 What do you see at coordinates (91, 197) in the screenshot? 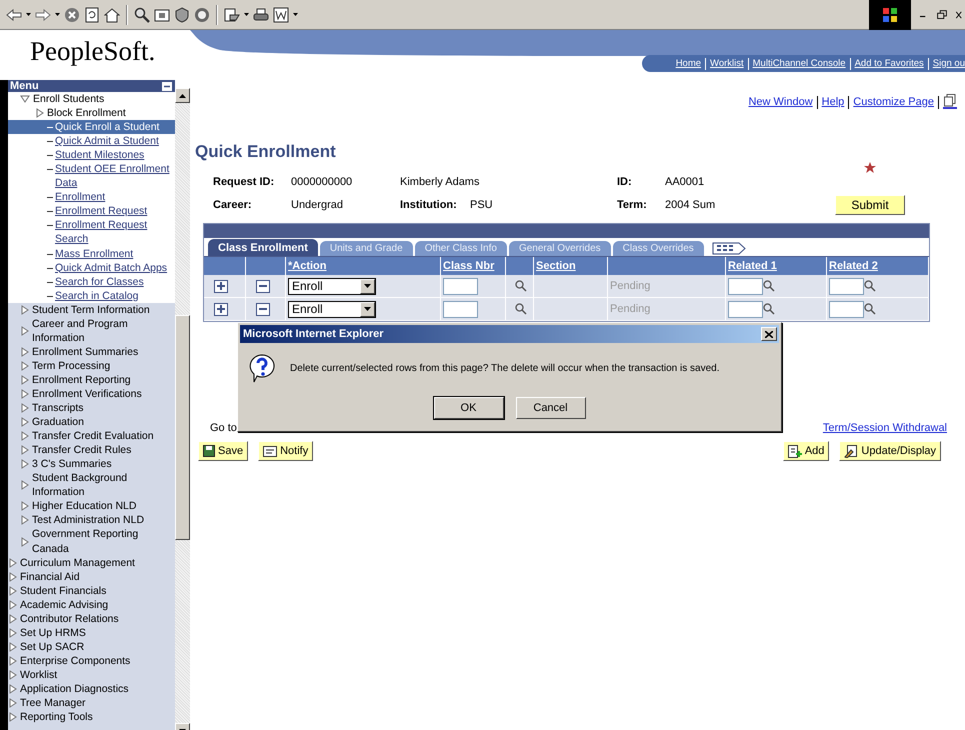
I see `menu-page-link: Enrollment` at bounding box center [91, 197].